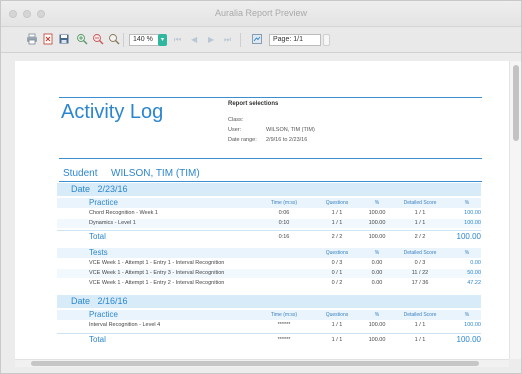 The height and width of the screenshot is (374, 522). Describe the element at coordinates (227, 40) in the screenshot. I see `last-page-icon: ⏭` at that location.